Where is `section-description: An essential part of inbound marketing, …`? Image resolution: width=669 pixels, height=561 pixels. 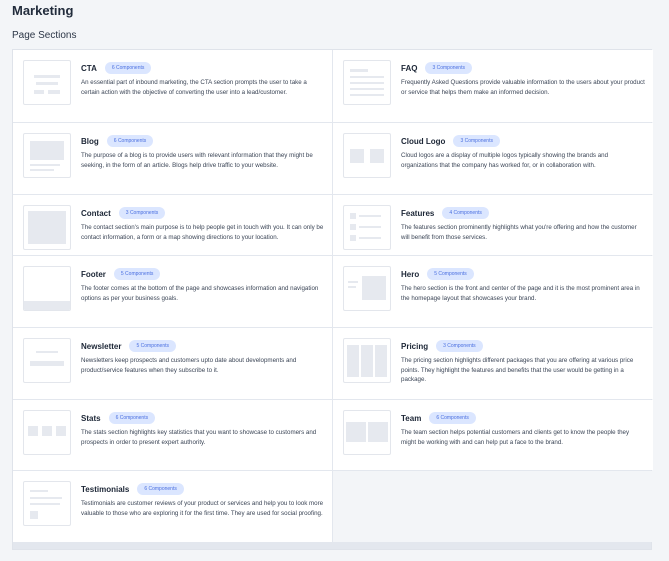
section-description: An essential part of inbound marketing, … is located at coordinates (194, 87).